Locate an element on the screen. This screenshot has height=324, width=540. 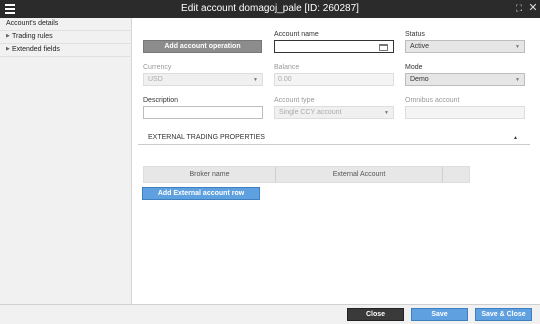
maximize-icon: ⛶ is located at coordinates (519, 8).